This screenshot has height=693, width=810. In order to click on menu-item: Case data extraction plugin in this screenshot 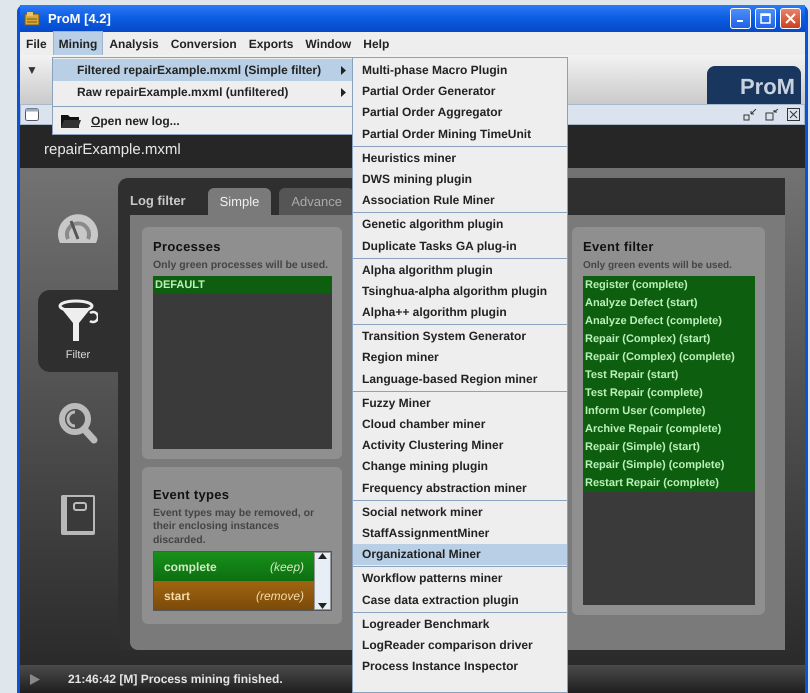, I will do `click(460, 600)`.